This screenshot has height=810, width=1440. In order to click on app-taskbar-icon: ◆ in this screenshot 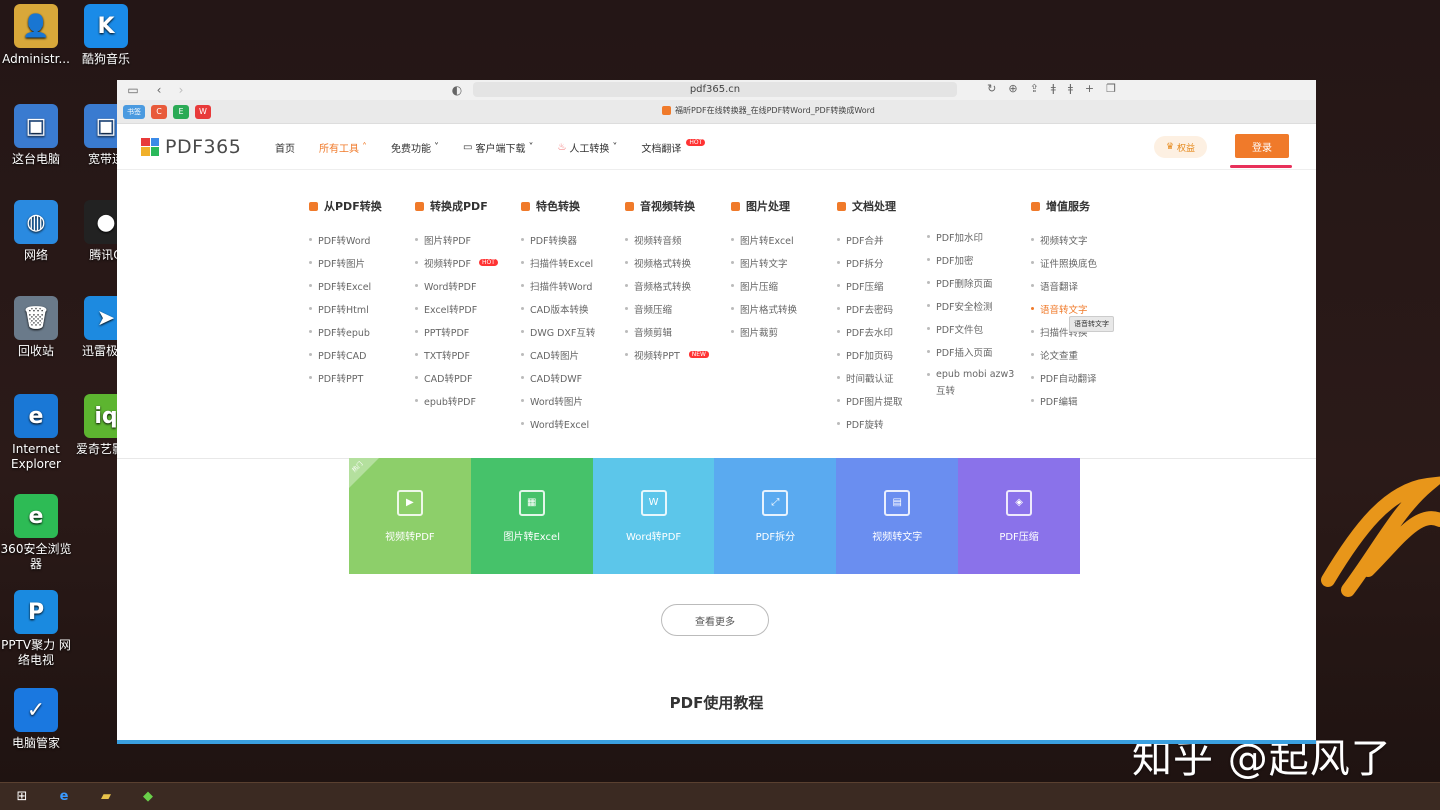, I will do `click(148, 797)`.